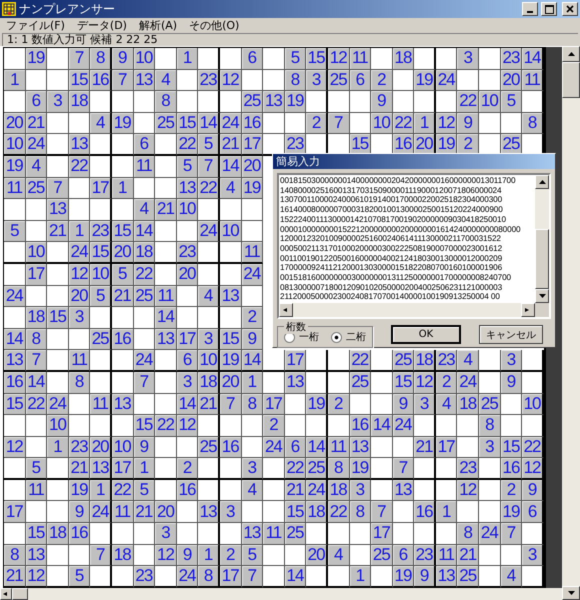  Describe the element at coordinates (511, 334) in the screenshot. I see `cancel-button: キャンセル` at that location.